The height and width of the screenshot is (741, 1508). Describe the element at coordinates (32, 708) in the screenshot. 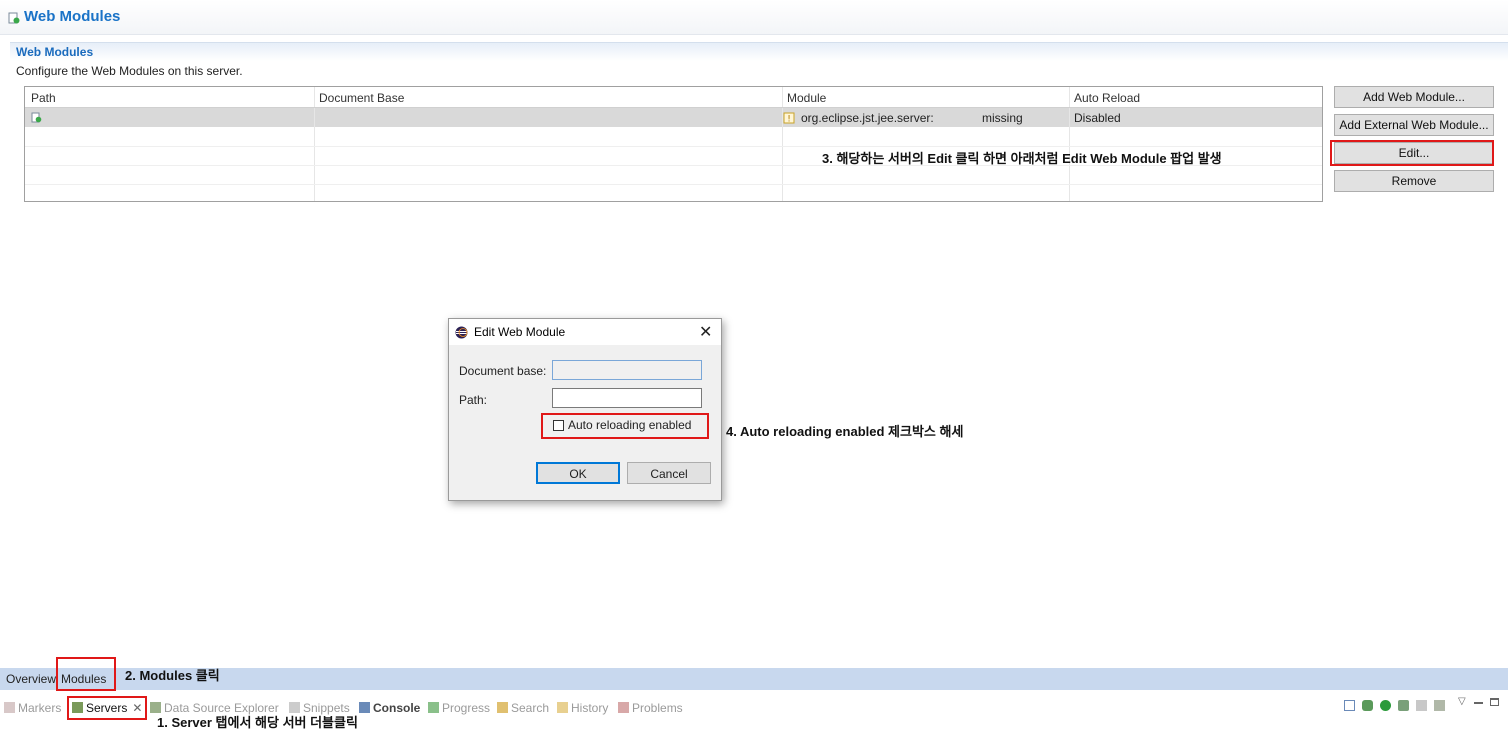

I see `tab-markers: Markers` at that location.